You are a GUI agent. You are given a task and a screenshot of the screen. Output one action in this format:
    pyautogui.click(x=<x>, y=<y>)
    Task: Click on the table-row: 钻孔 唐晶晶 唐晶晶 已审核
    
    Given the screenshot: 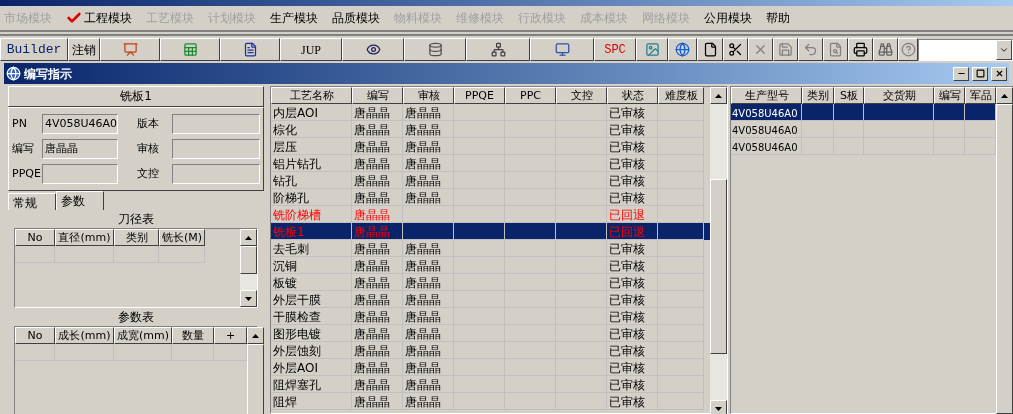 What is the action you would take?
    pyautogui.click(x=490, y=180)
    